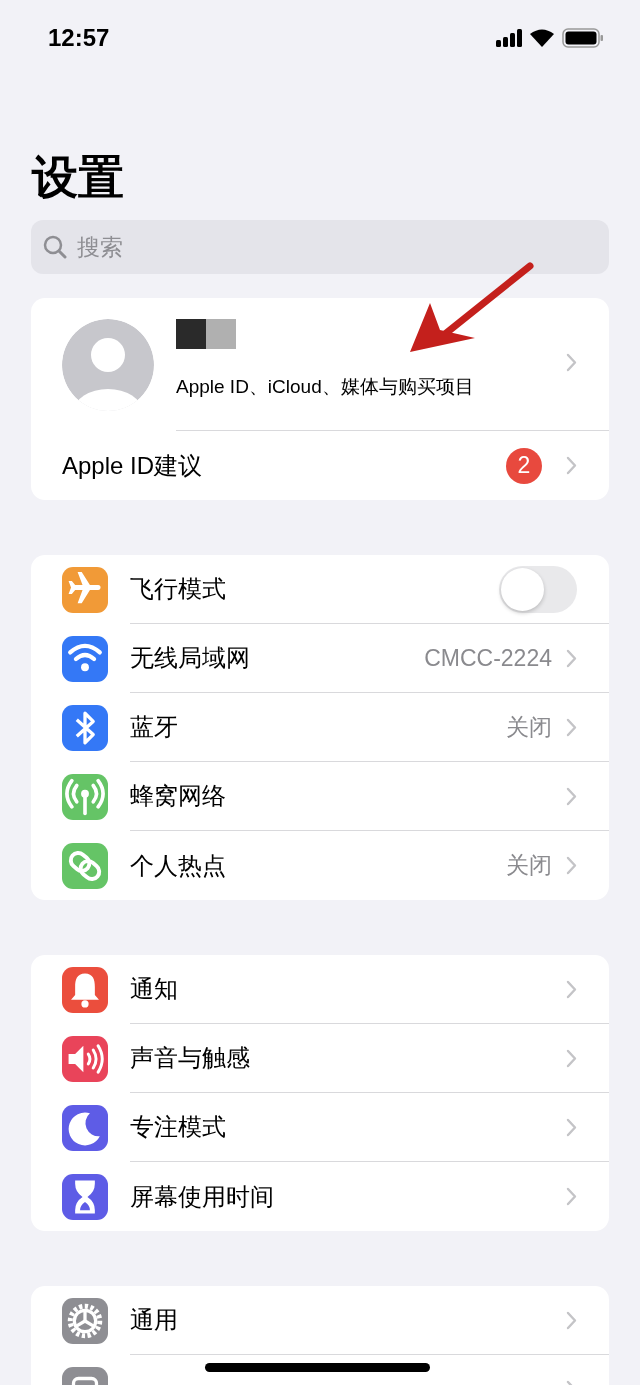  I want to click on setting-value: CMCC-2224, so click(488, 658).